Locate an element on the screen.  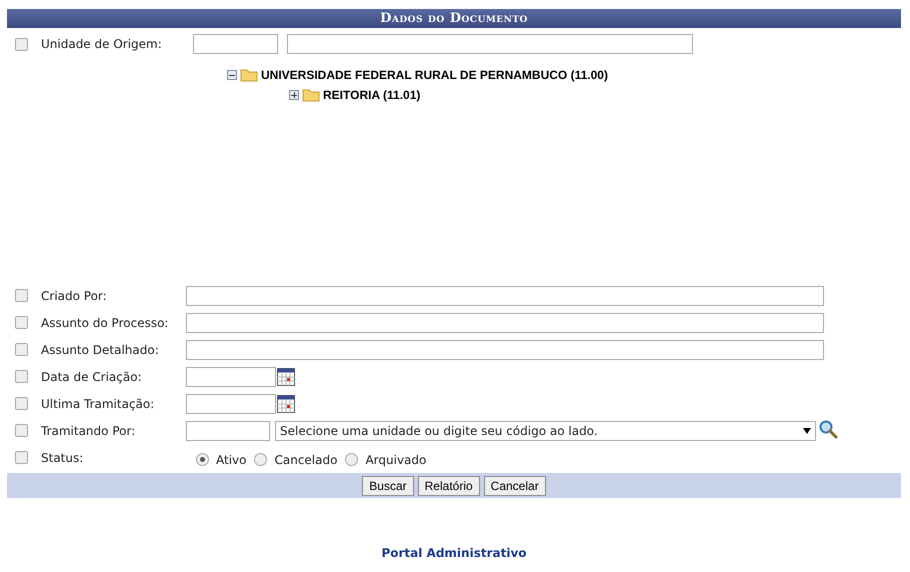
radio-label: Cancelado is located at coordinates (306, 460).